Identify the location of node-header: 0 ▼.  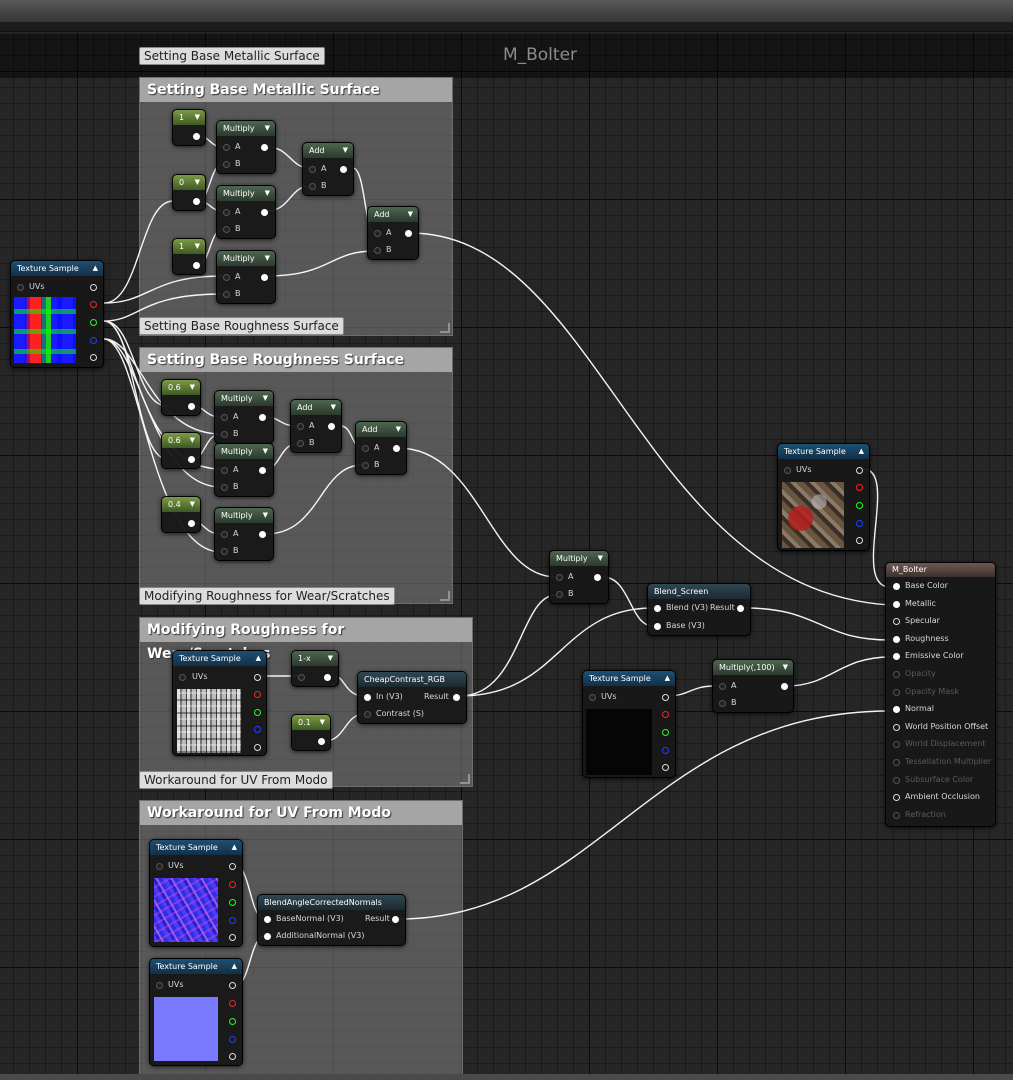
(189, 182).